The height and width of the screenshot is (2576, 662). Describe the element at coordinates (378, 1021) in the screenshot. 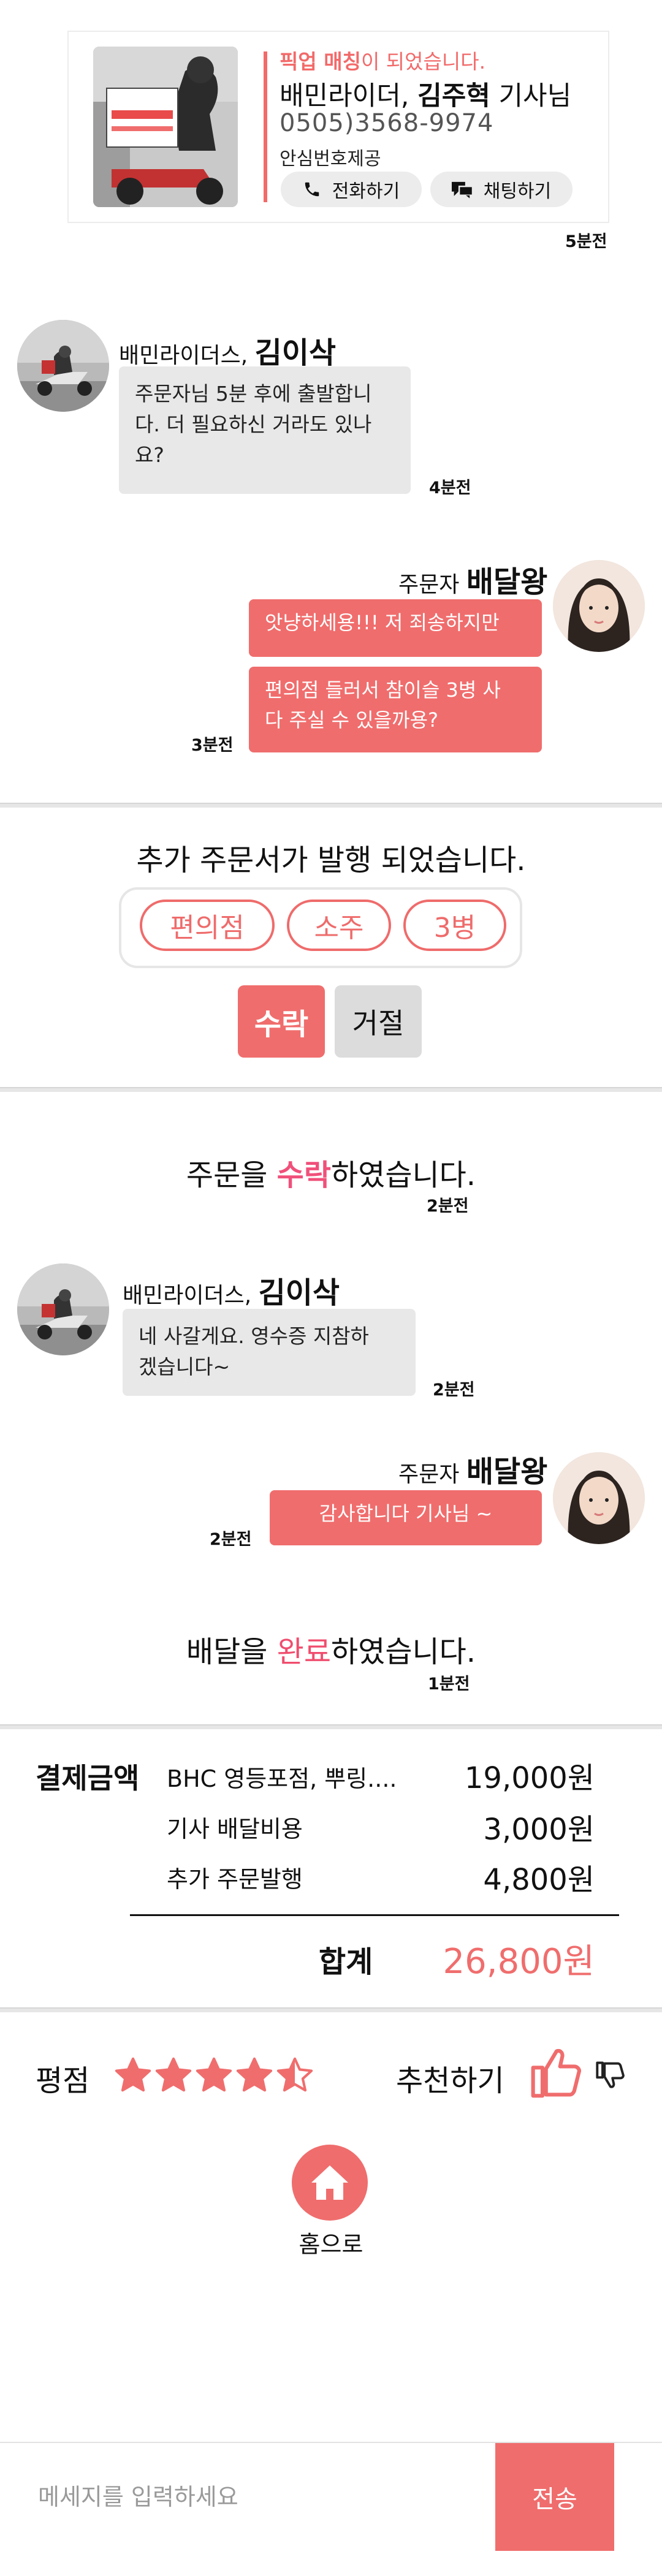

I see `reject-button: 거절` at that location.